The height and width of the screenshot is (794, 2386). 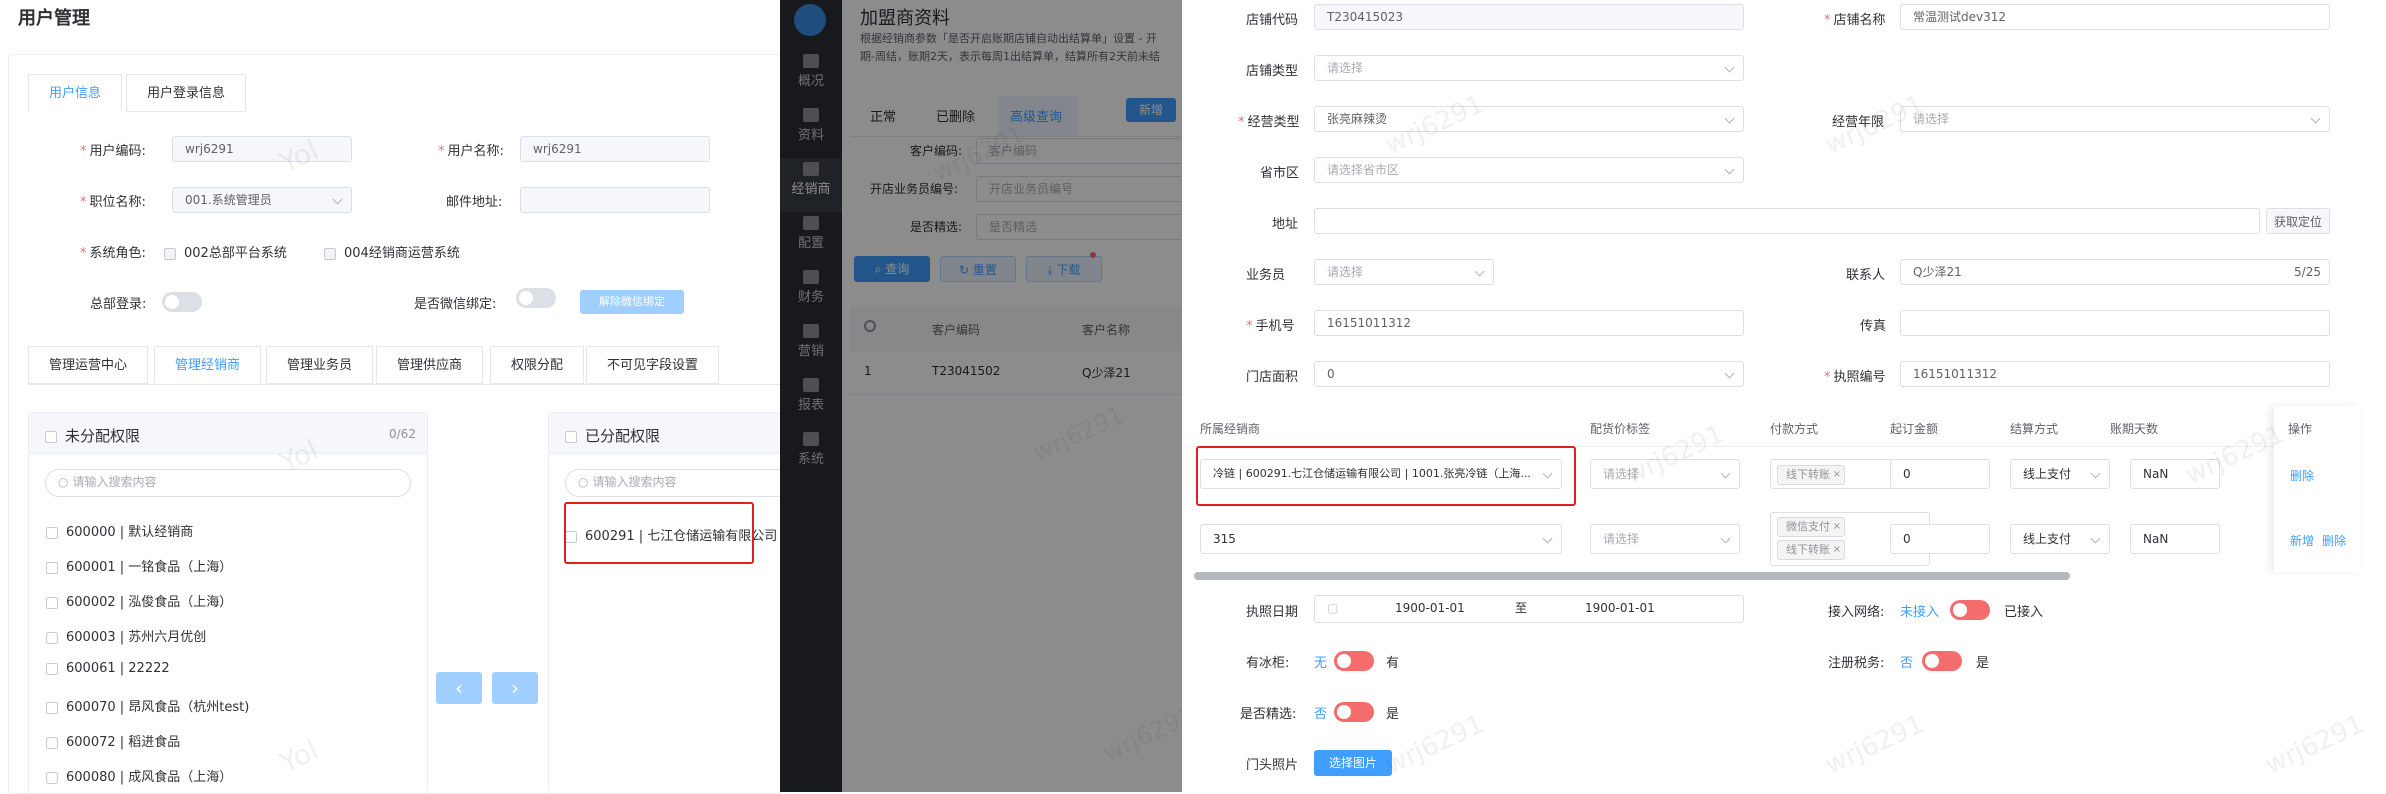 What do you see at coordinates (1874, 745) in the screenshot?
I see `watermark: wrj6291` at bounding box center [1874, 745].